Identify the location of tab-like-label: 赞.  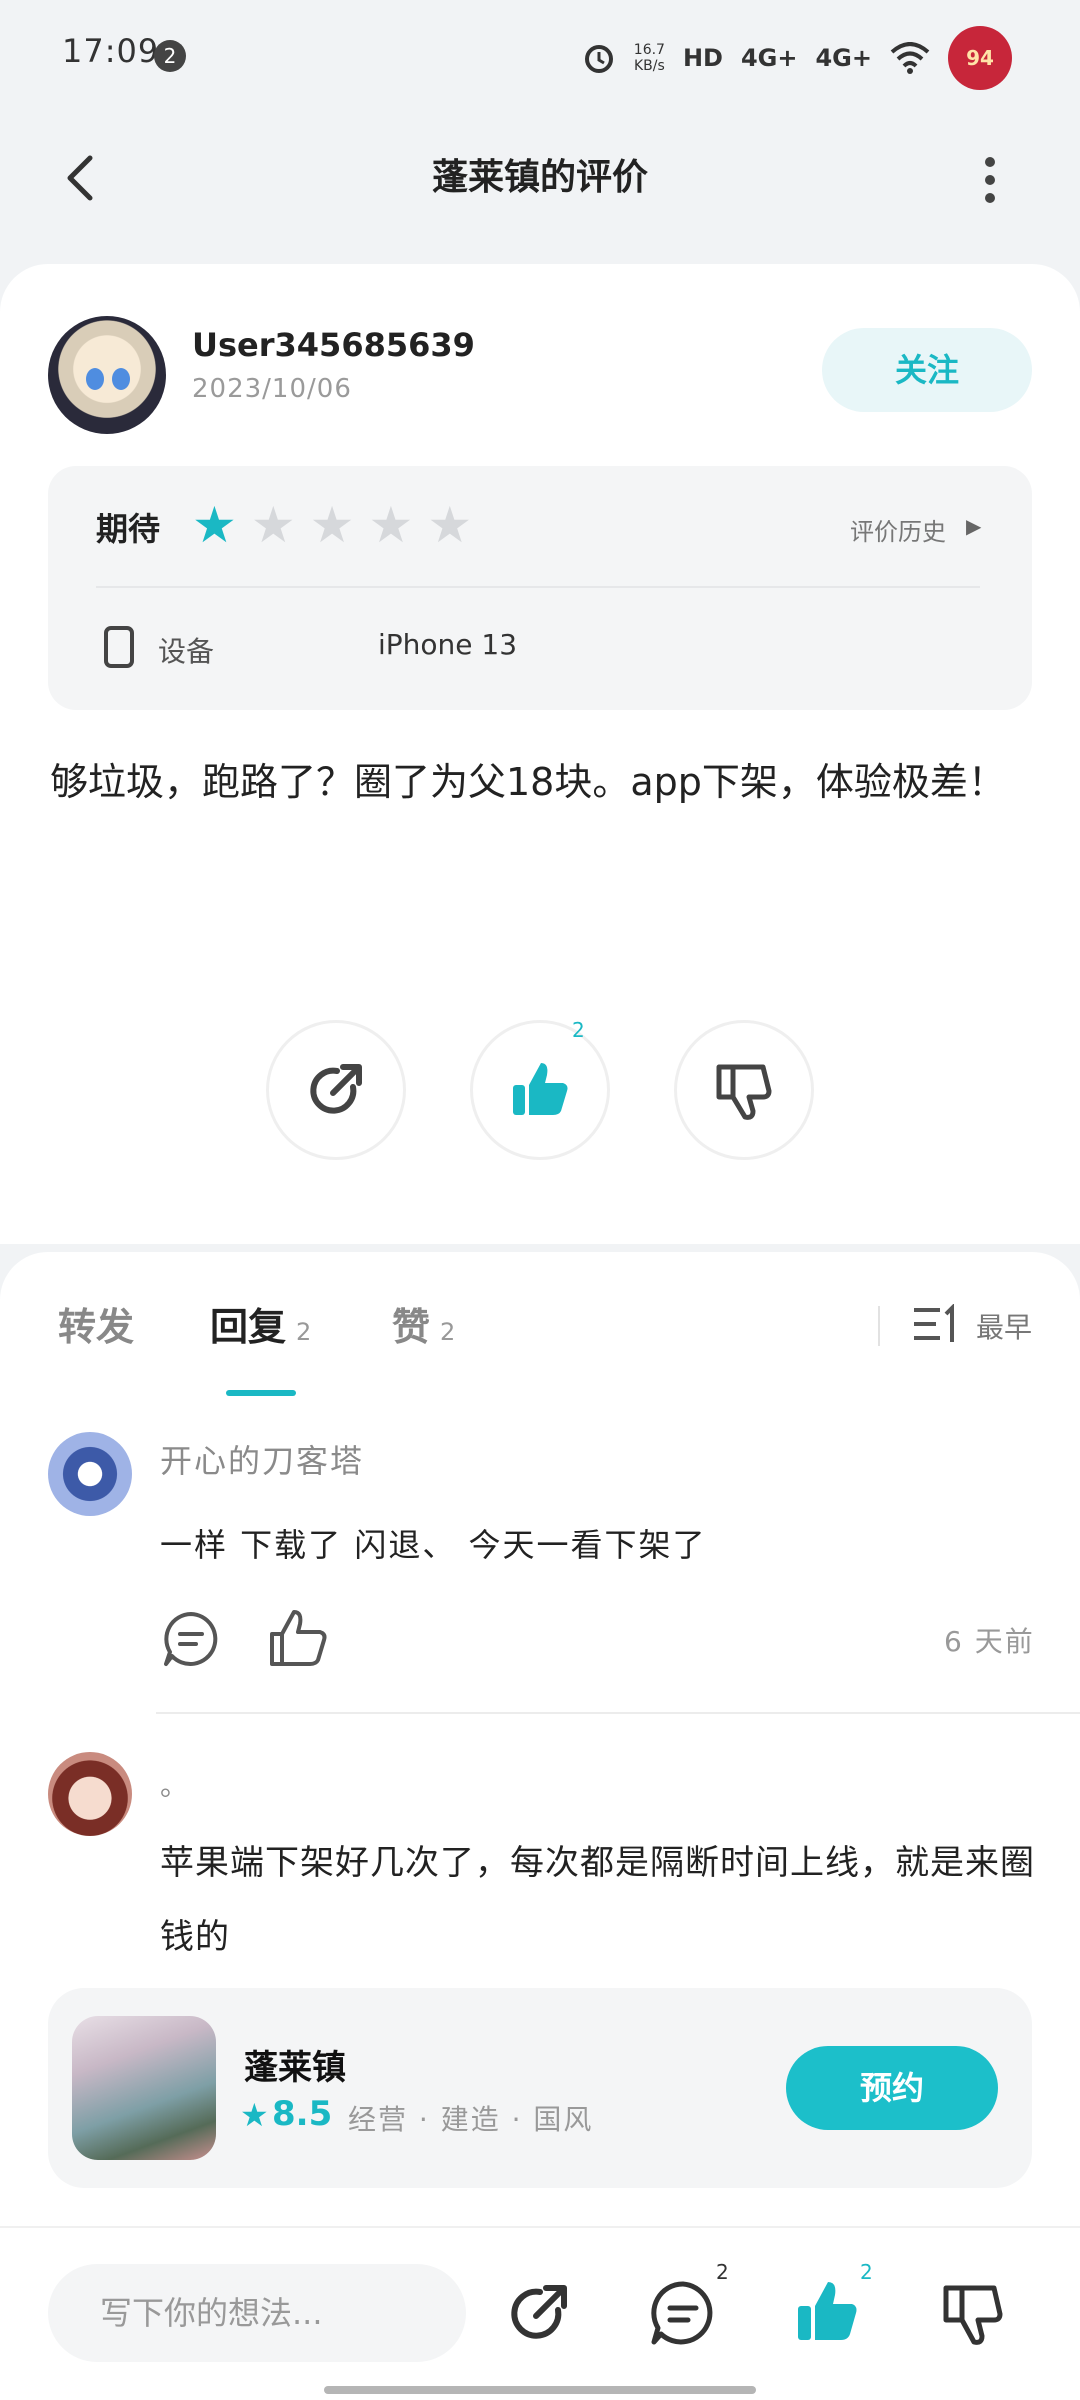
(411, 1327).